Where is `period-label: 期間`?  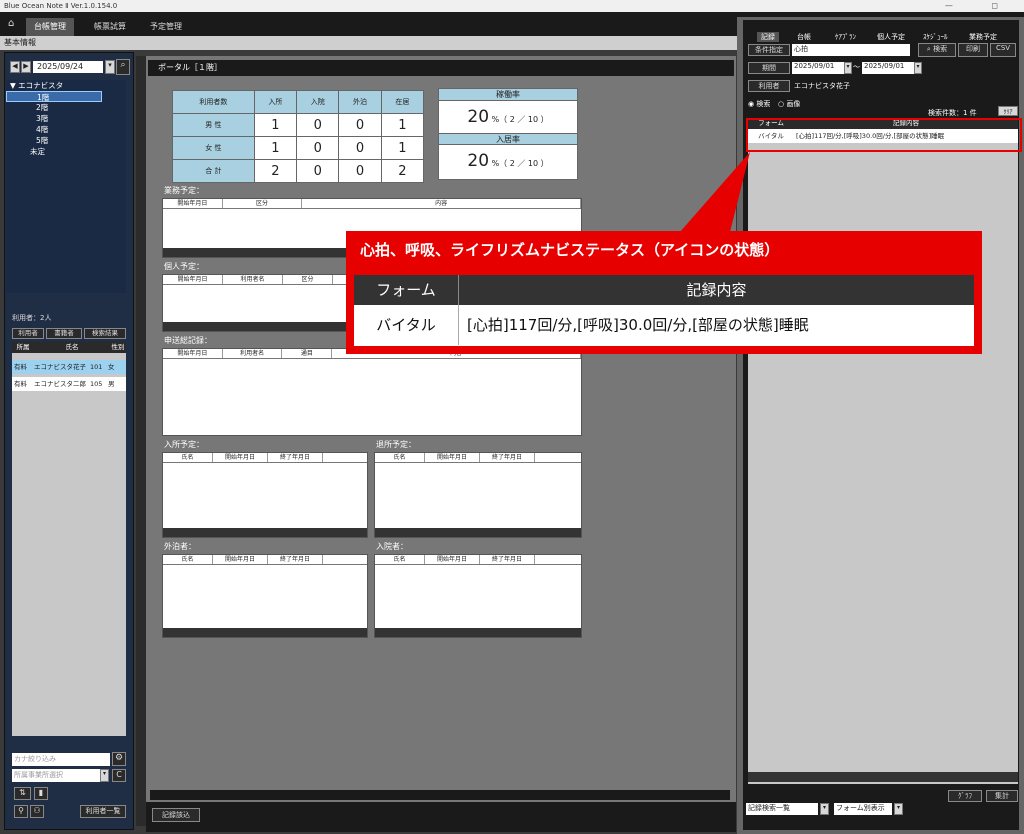
period-label: 期間 is located at coordinates (769, 68).